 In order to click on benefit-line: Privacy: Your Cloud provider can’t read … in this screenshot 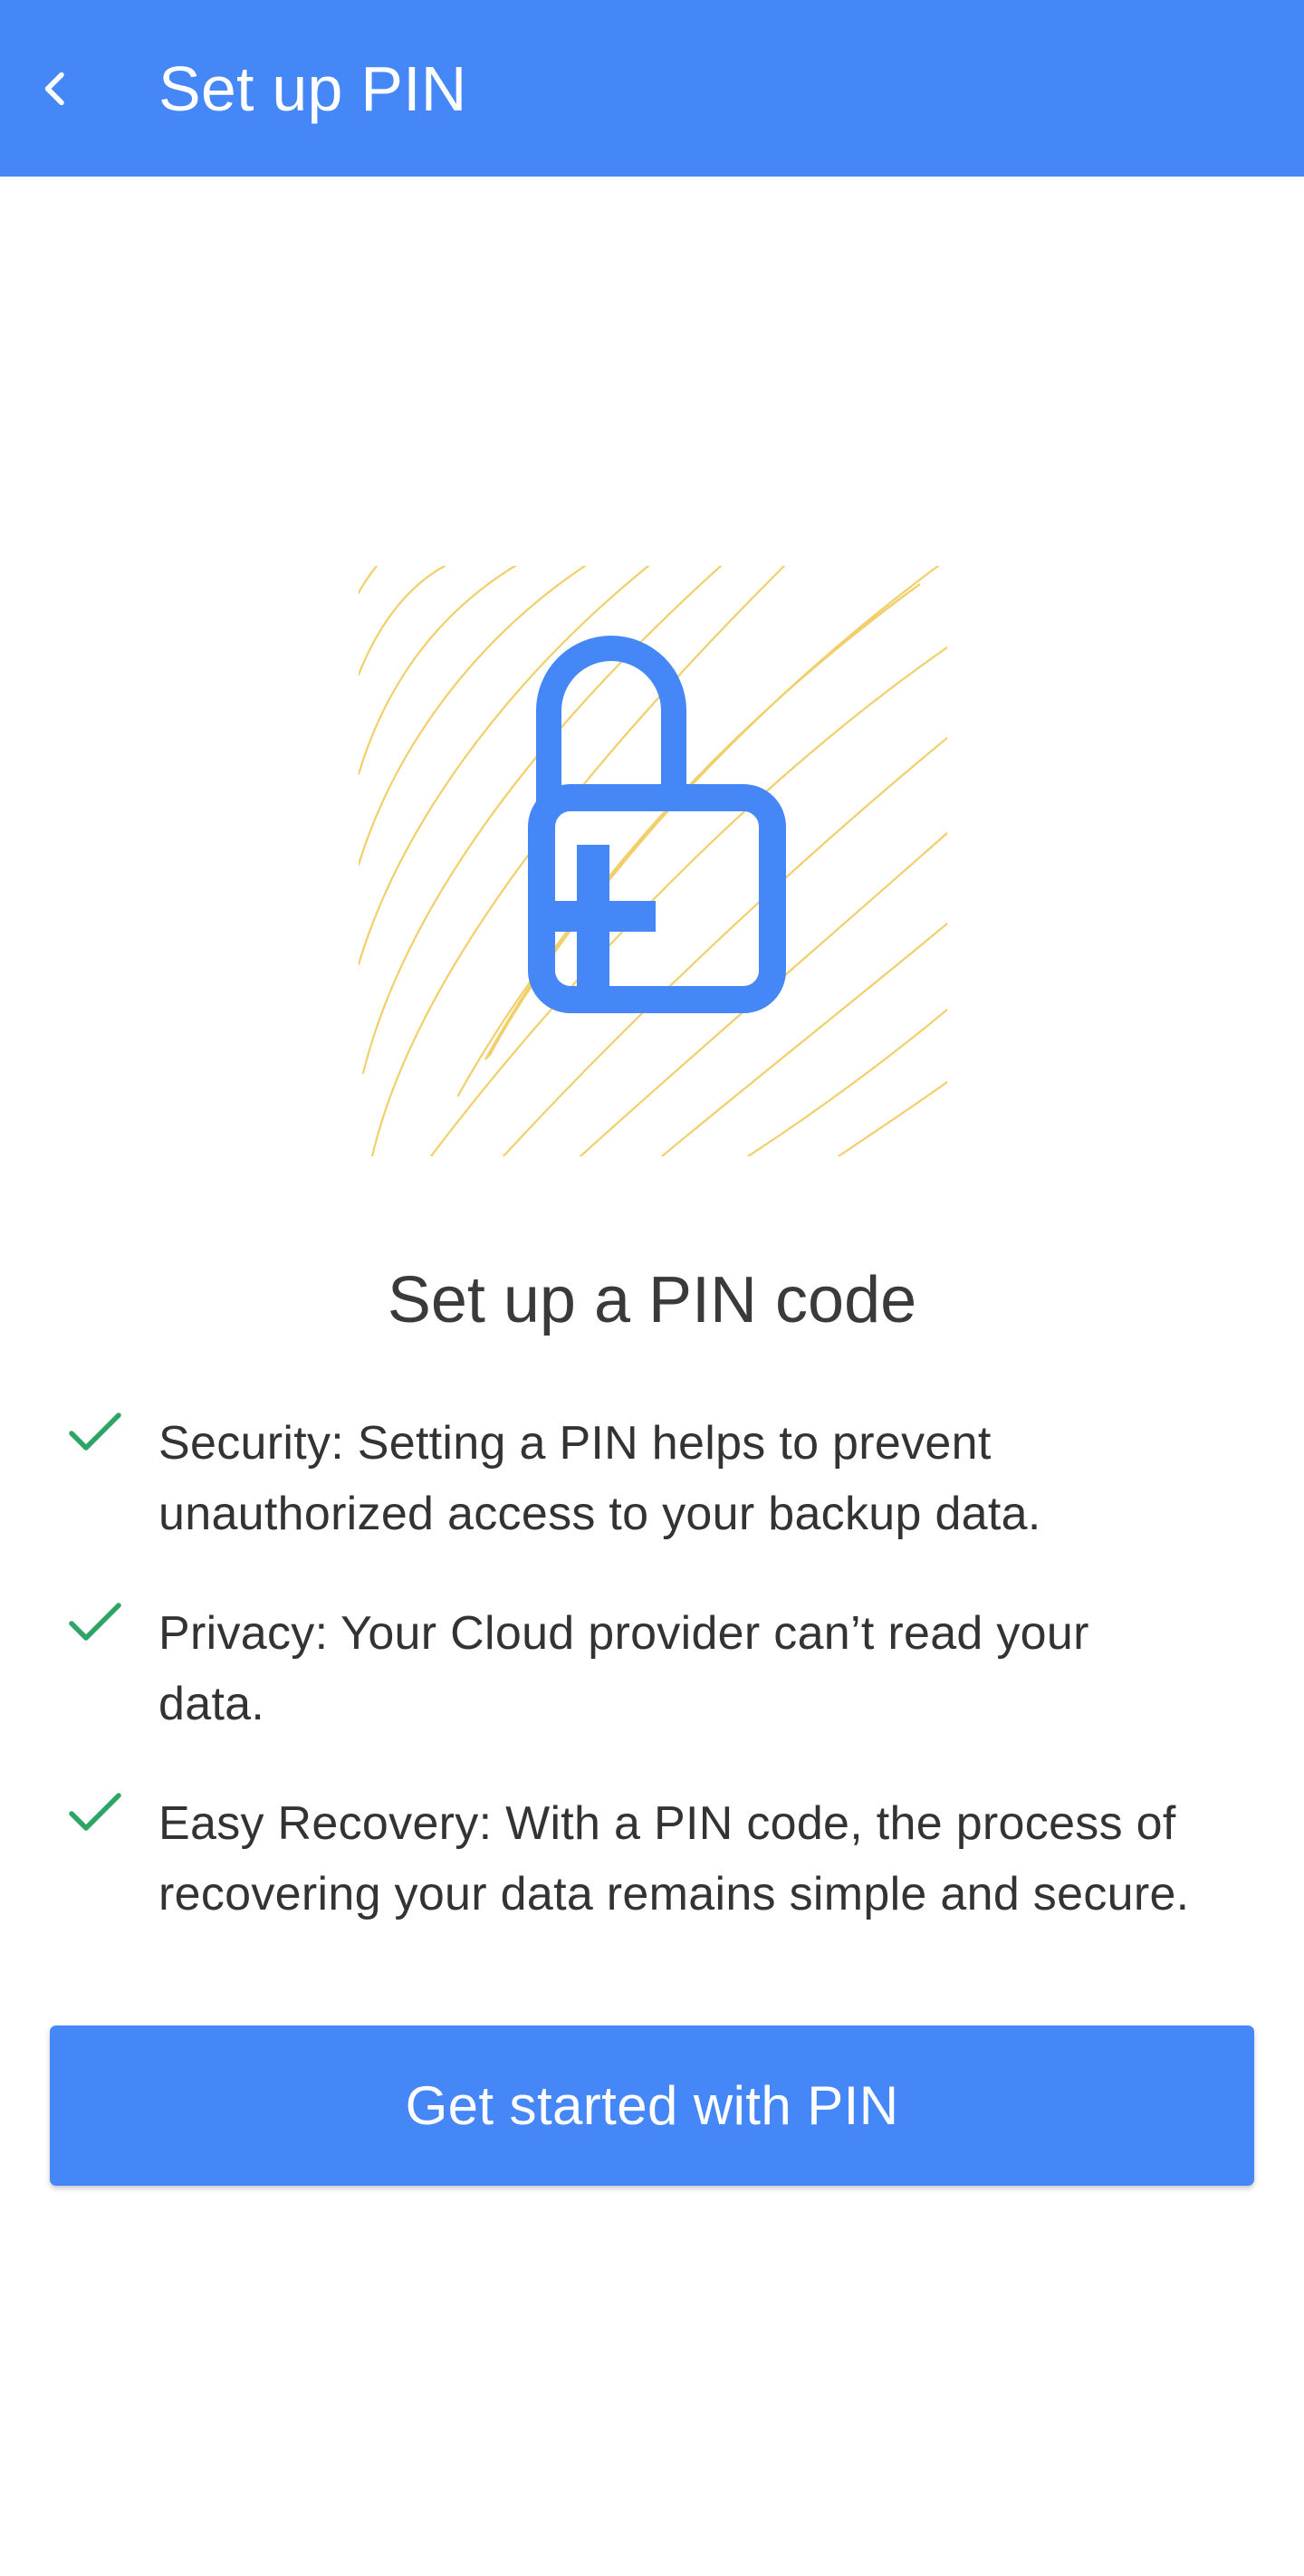, I will do `click(623, 1633)`.